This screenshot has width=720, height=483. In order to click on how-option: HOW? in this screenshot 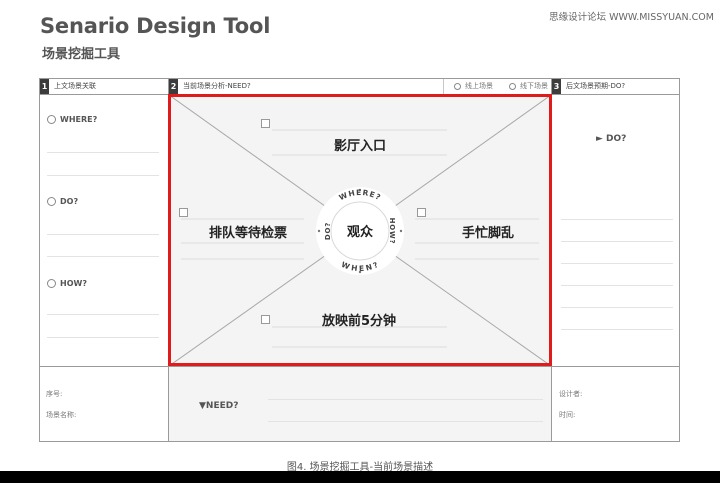, I will do `click(67, 283)`.